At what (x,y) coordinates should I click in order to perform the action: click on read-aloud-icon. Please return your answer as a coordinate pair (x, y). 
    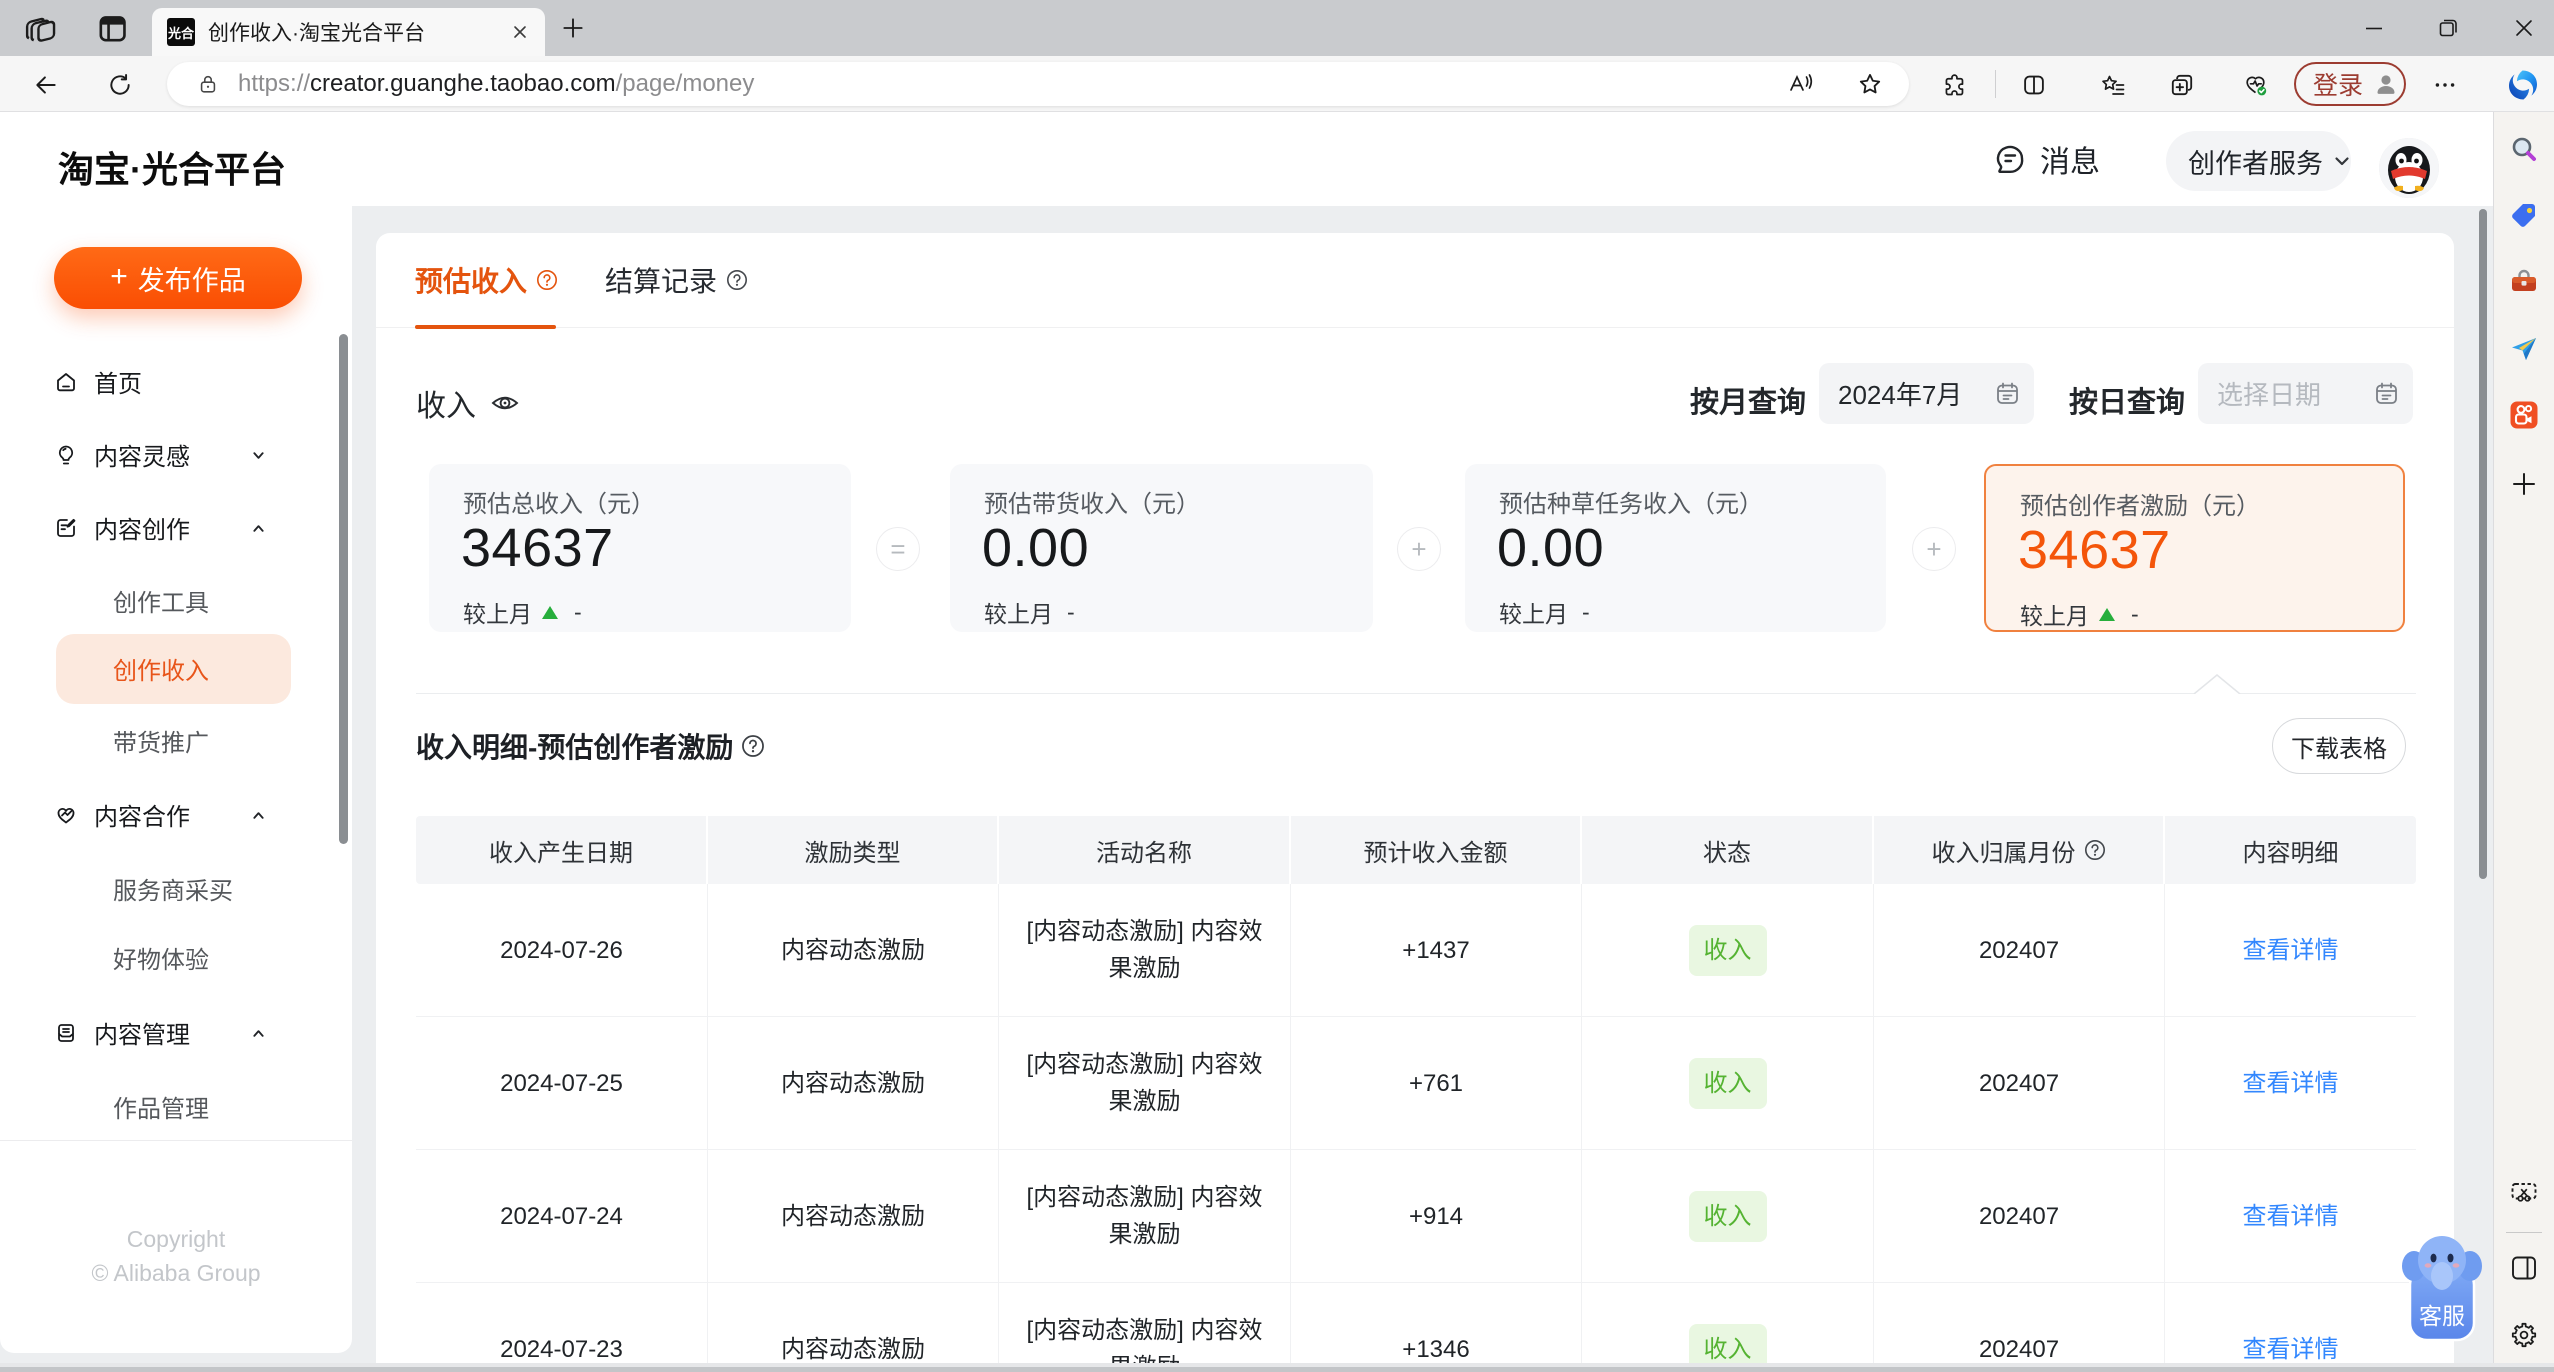
    Looking at the image, I should click on (1800, 84).